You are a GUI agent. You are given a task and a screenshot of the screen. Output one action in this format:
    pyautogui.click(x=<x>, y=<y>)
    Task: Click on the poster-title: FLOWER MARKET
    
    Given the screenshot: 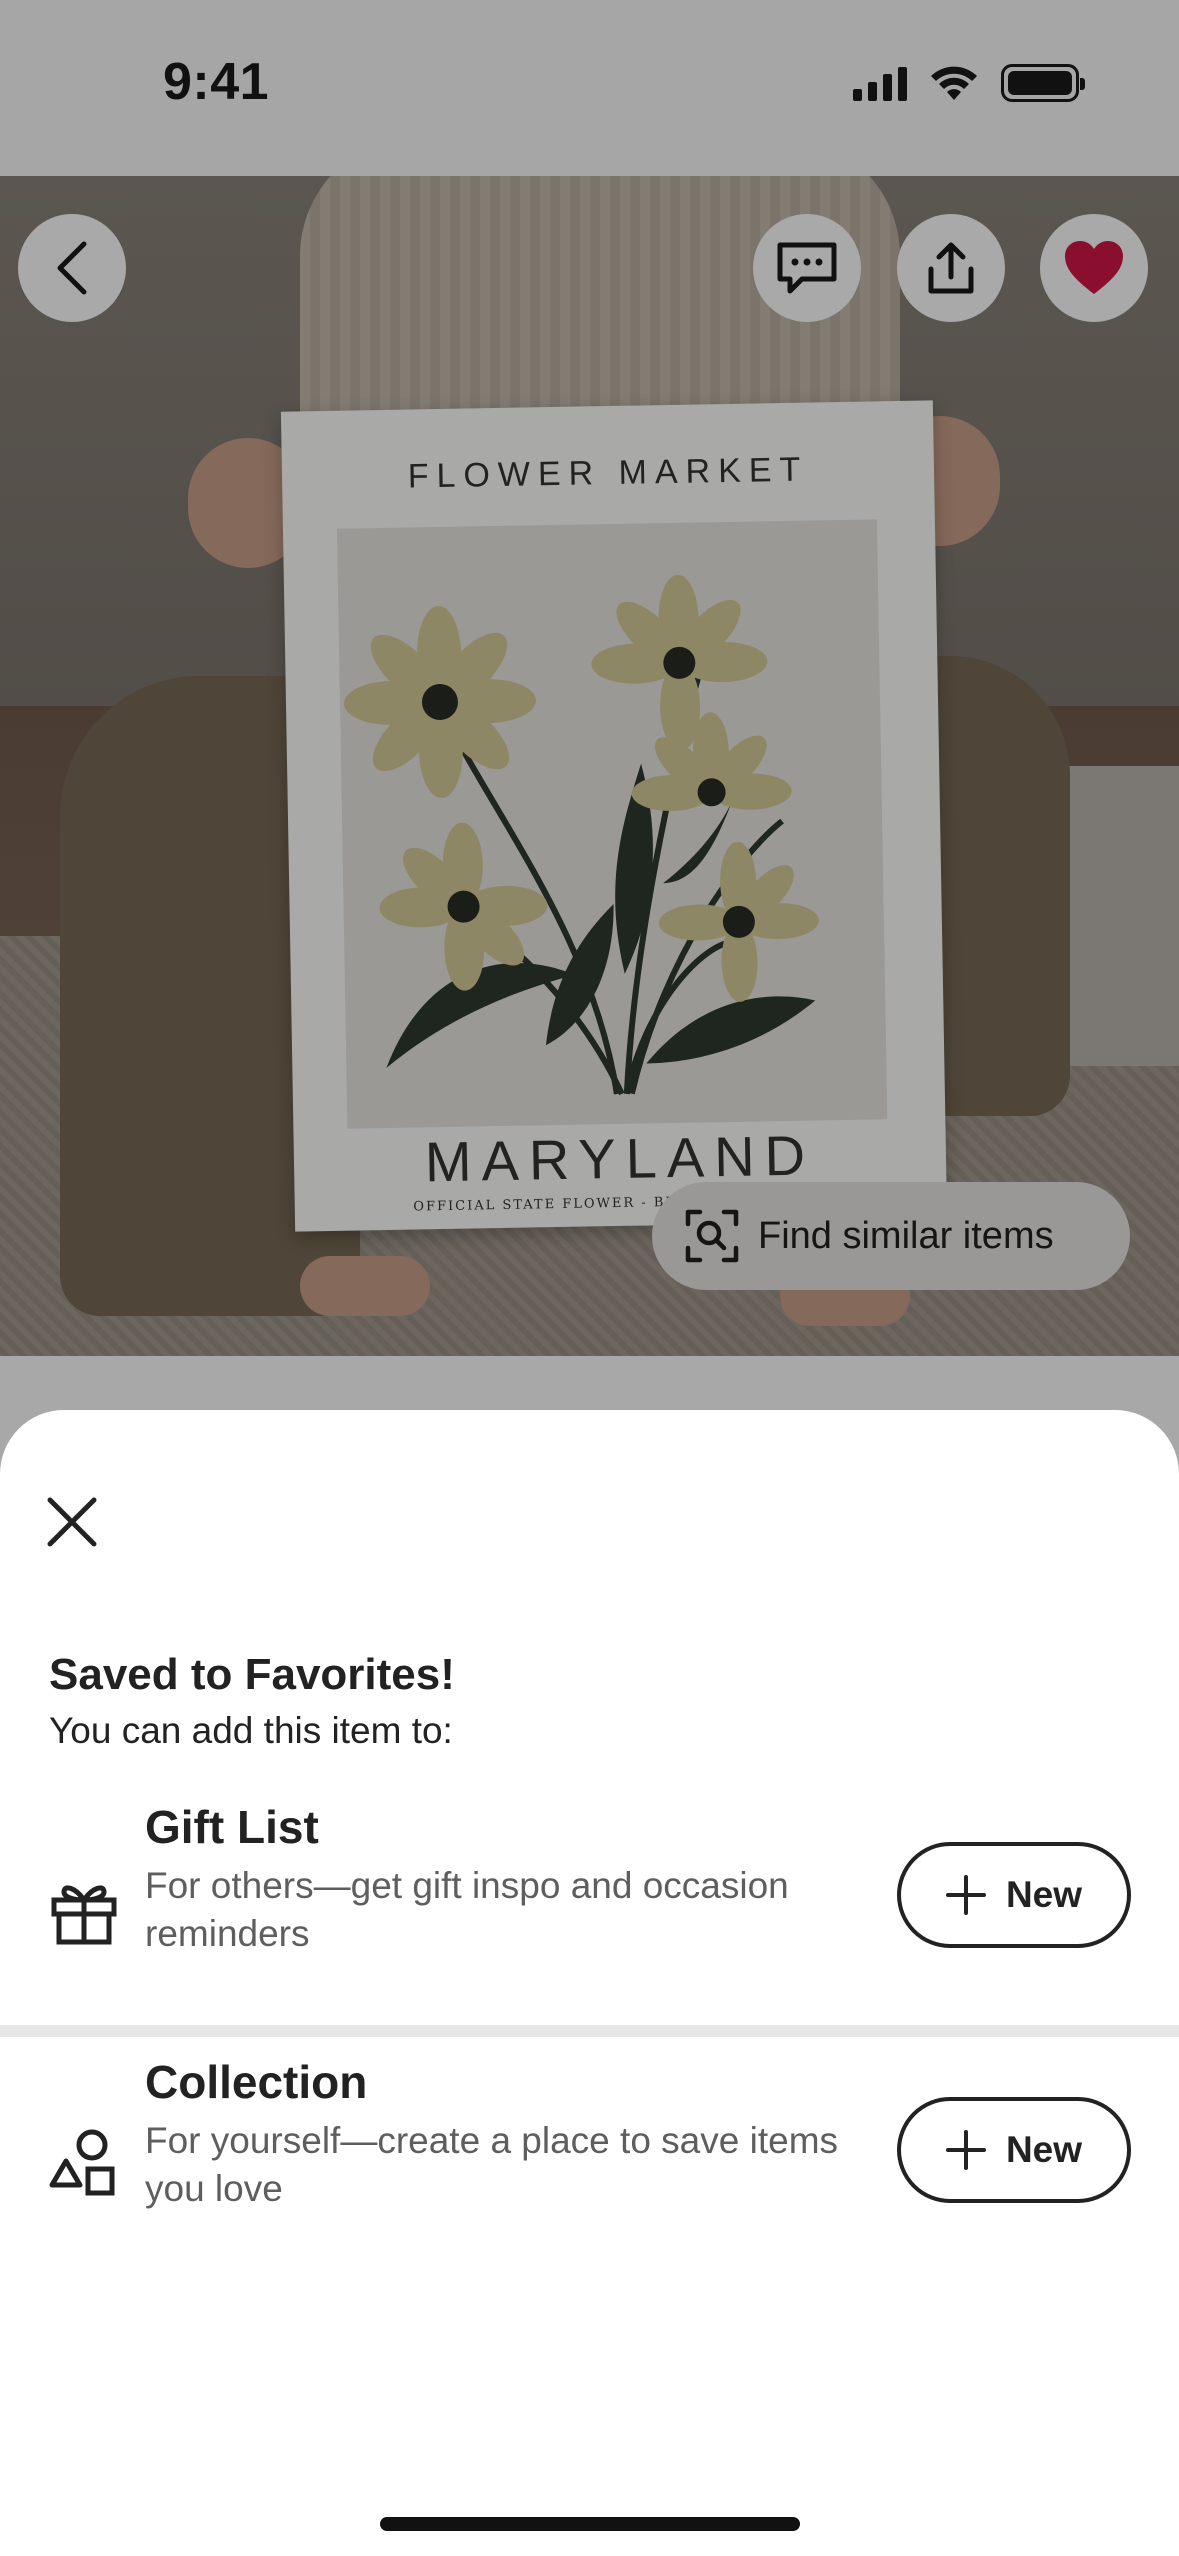 What is the action you would take?
    pyautogui.click(x=608, y=473)
    